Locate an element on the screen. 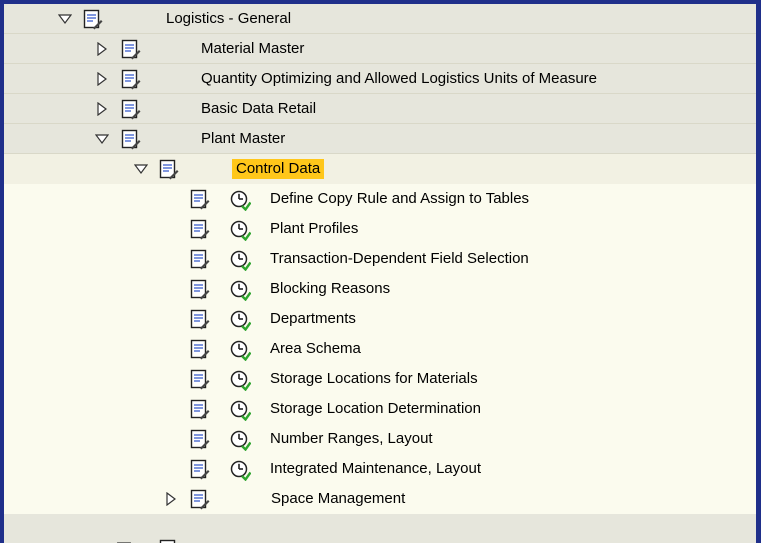  tree-node-logistics-general: Logistics - General is located at coordinates (380, 19).